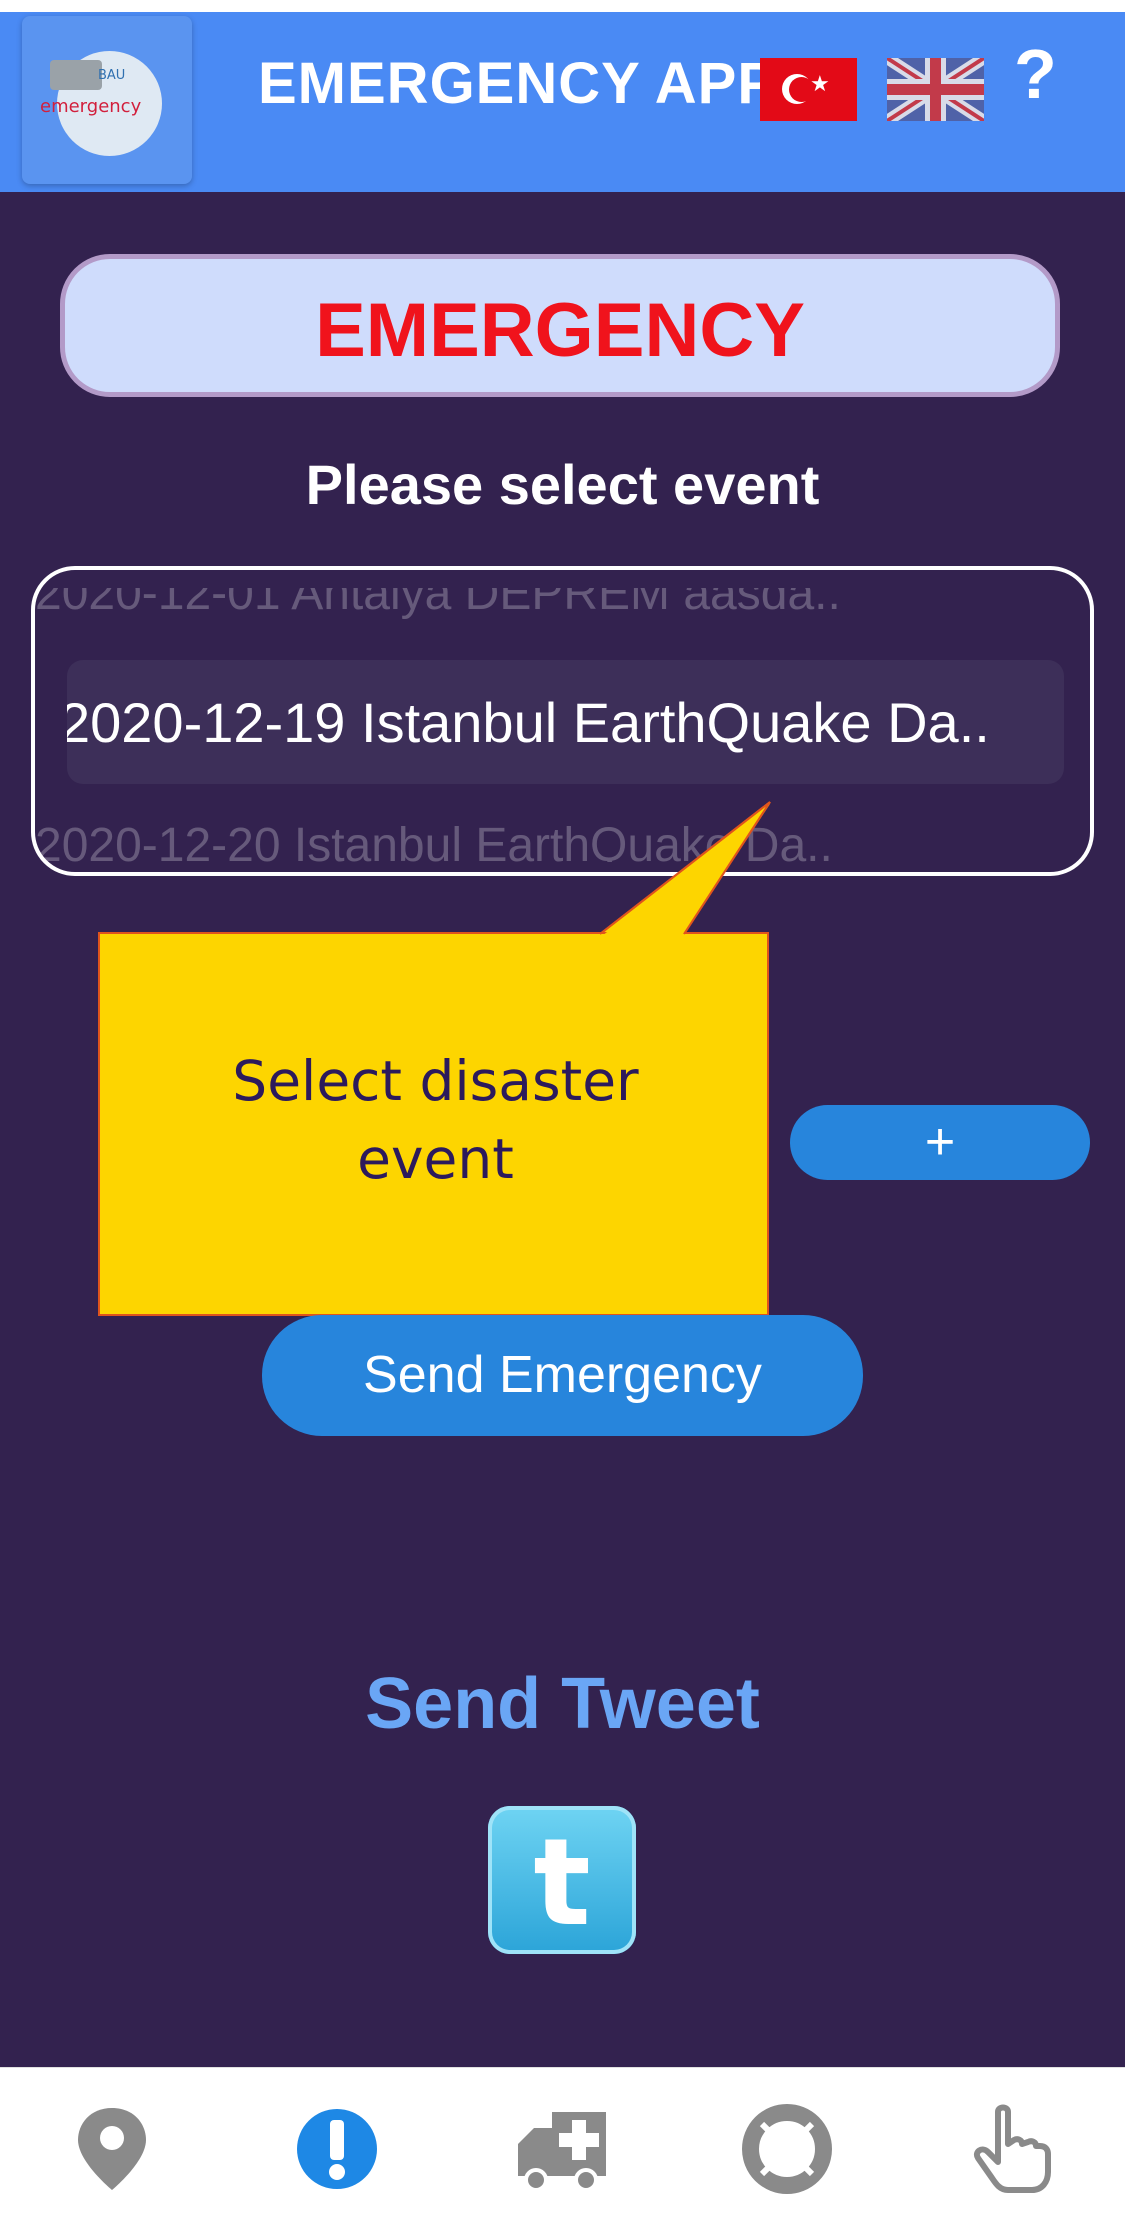 This screenshot has height=2218, width=1125. Describe the element at coordinates (435, 1120) in the screenshot. I see `tooltip-text: Select disaster event` at that location.